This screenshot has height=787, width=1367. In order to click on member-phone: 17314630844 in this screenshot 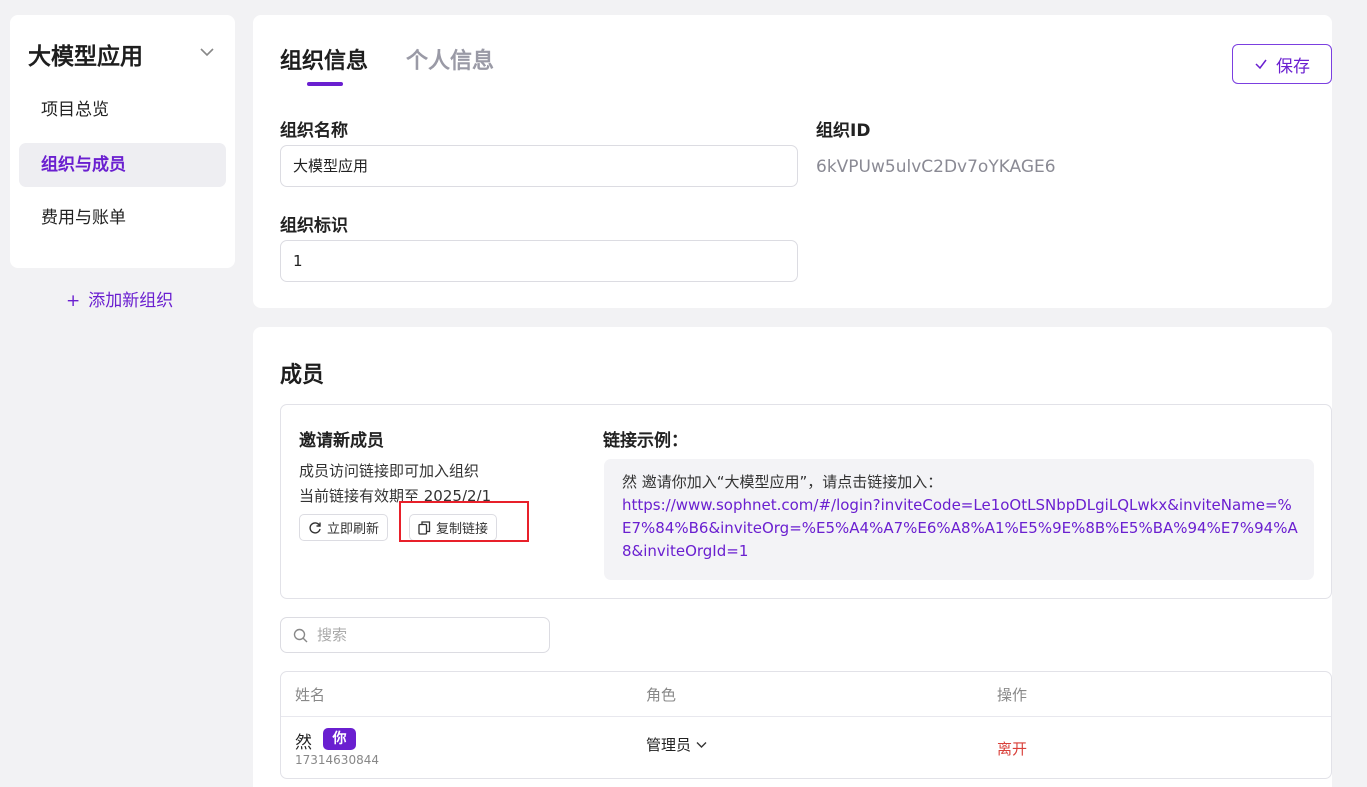, I will do `click(337, 760)`.